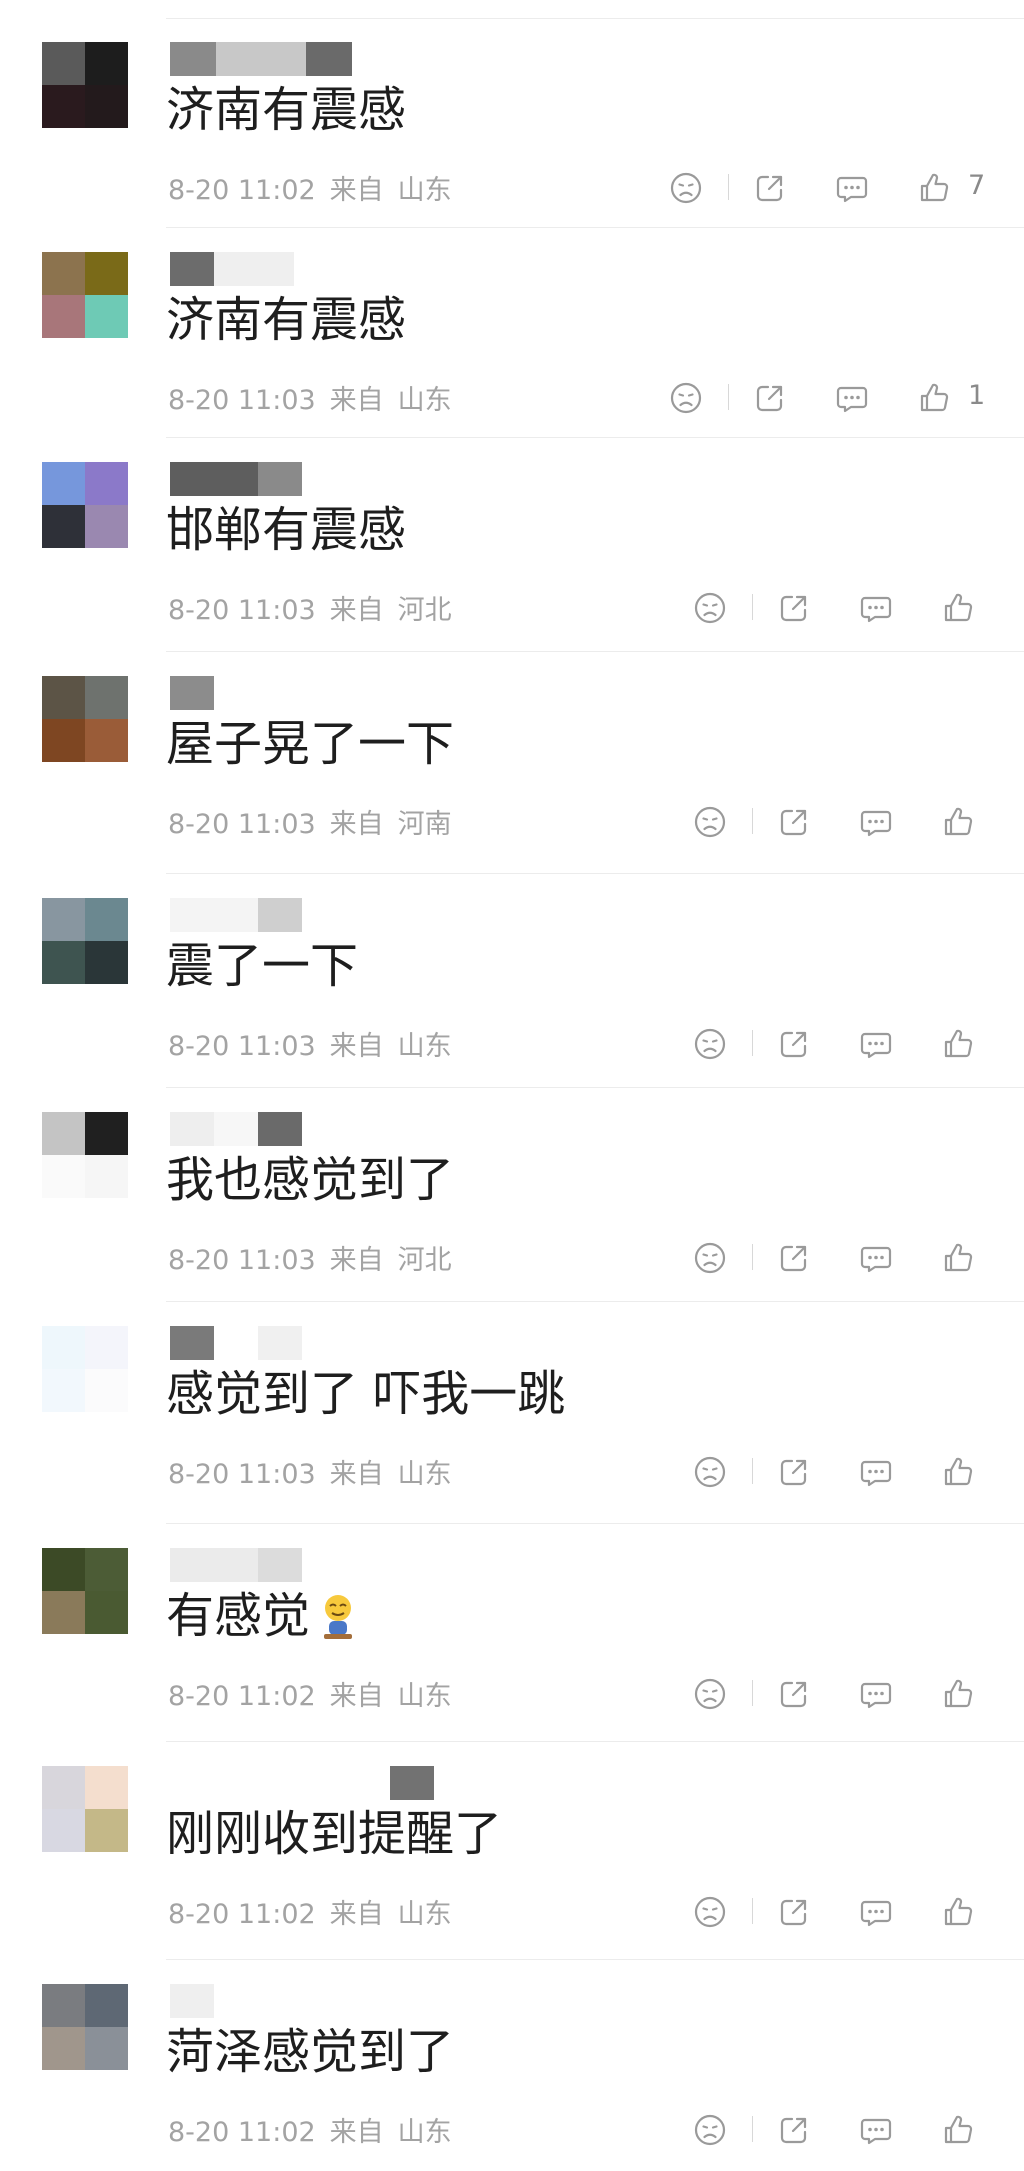 The image size is (1024, 2171). What do you see at coordinates (310, 397) in the screenshot?
I see `comment-meta: 8-20 11:03 来自 山东` at bounding box center [310, 397].